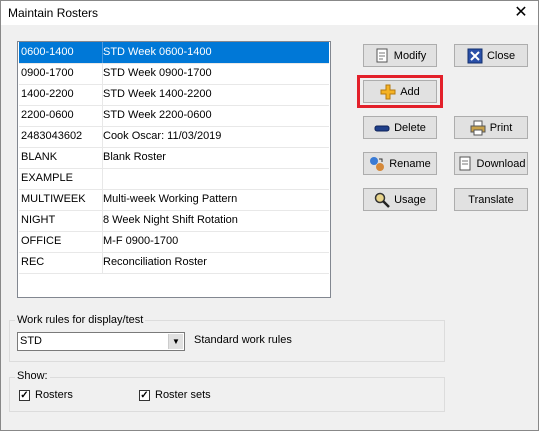 The width and height of the screenshot is (539, 431). What do you see at coordinates (521, 13) in the screenshot?
I see `close-window-icon: ✕` at bounding box center [521, 13].